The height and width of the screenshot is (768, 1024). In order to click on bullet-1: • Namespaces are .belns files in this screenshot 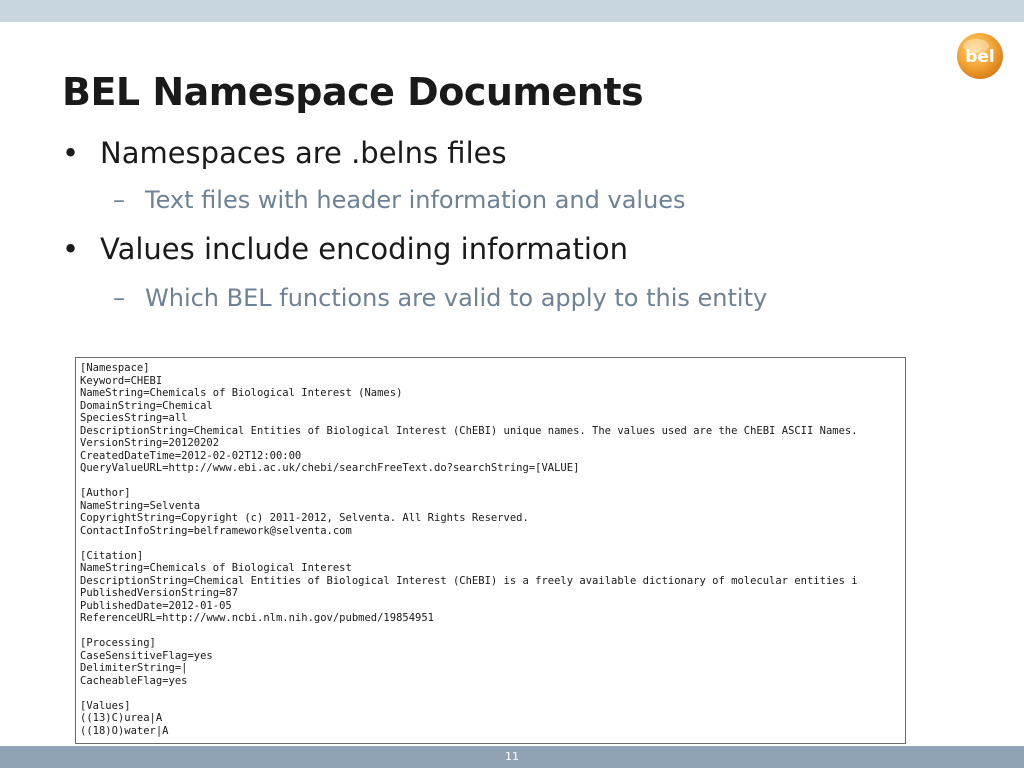, I will do `click(284, 153)`.